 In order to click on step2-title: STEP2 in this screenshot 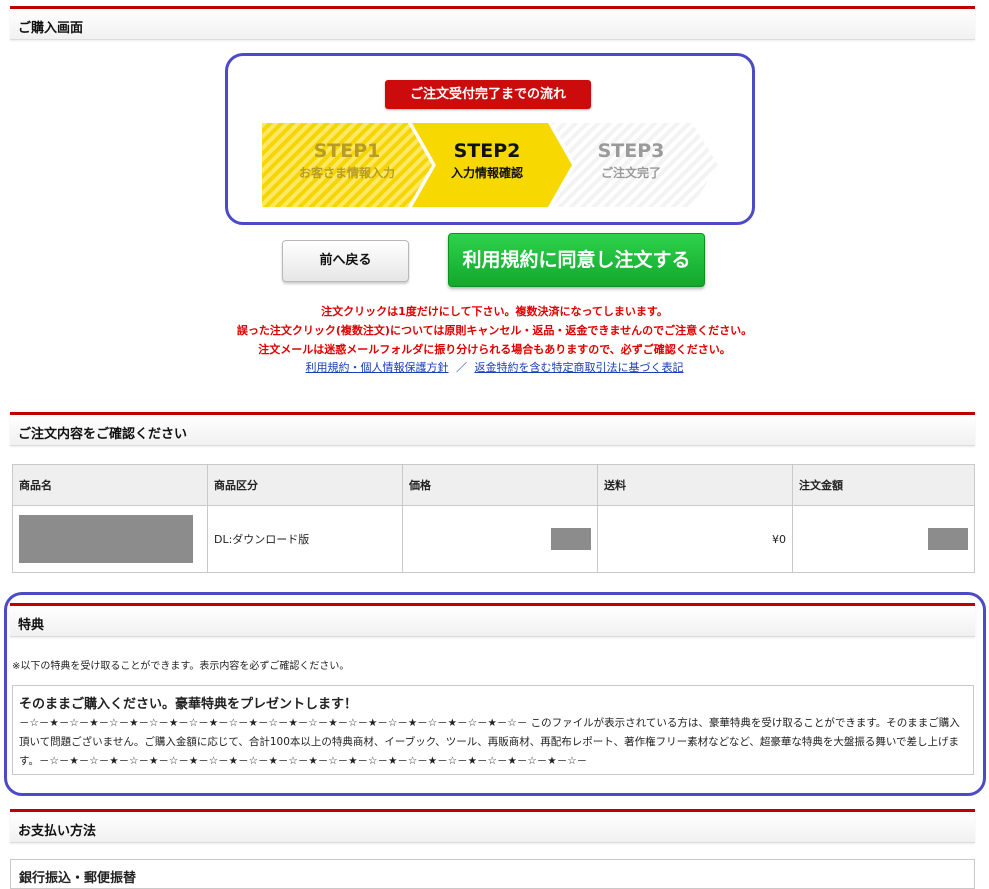, I will do `click(487, 151)`.